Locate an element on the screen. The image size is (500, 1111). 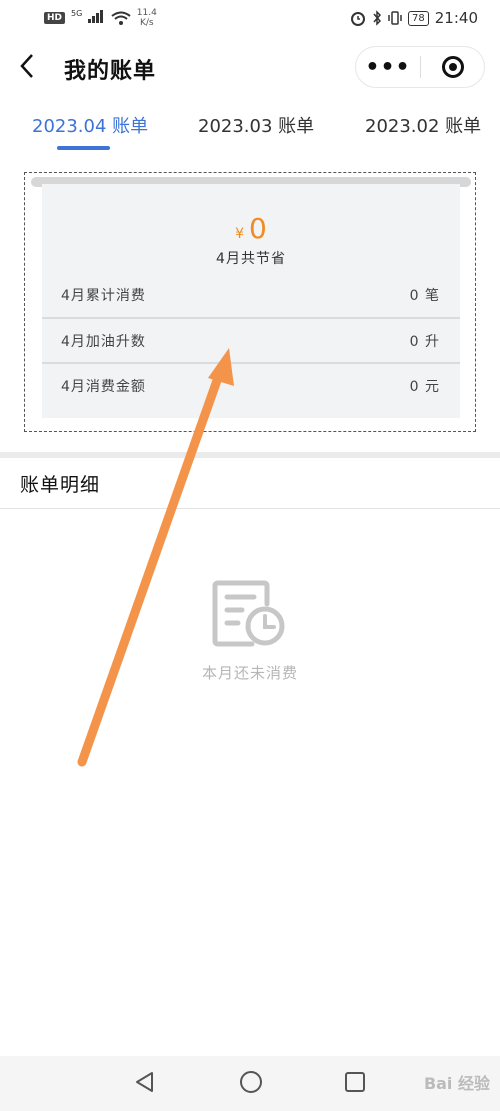
month-tabs: 2023.04 账单 2023.03 账单 2023.02 账单 is located at coordinates (250, 134).